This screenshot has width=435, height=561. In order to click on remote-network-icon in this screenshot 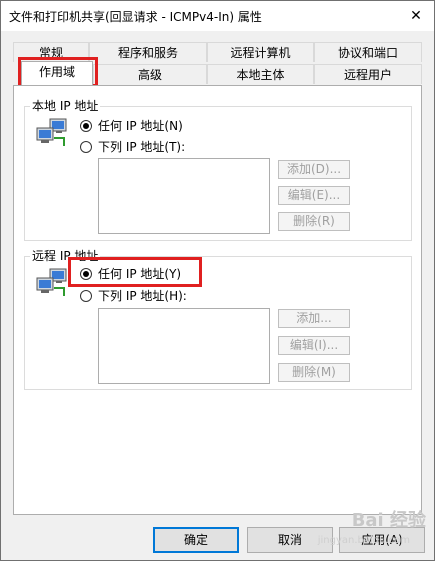, I will do `click(51, 282)`.